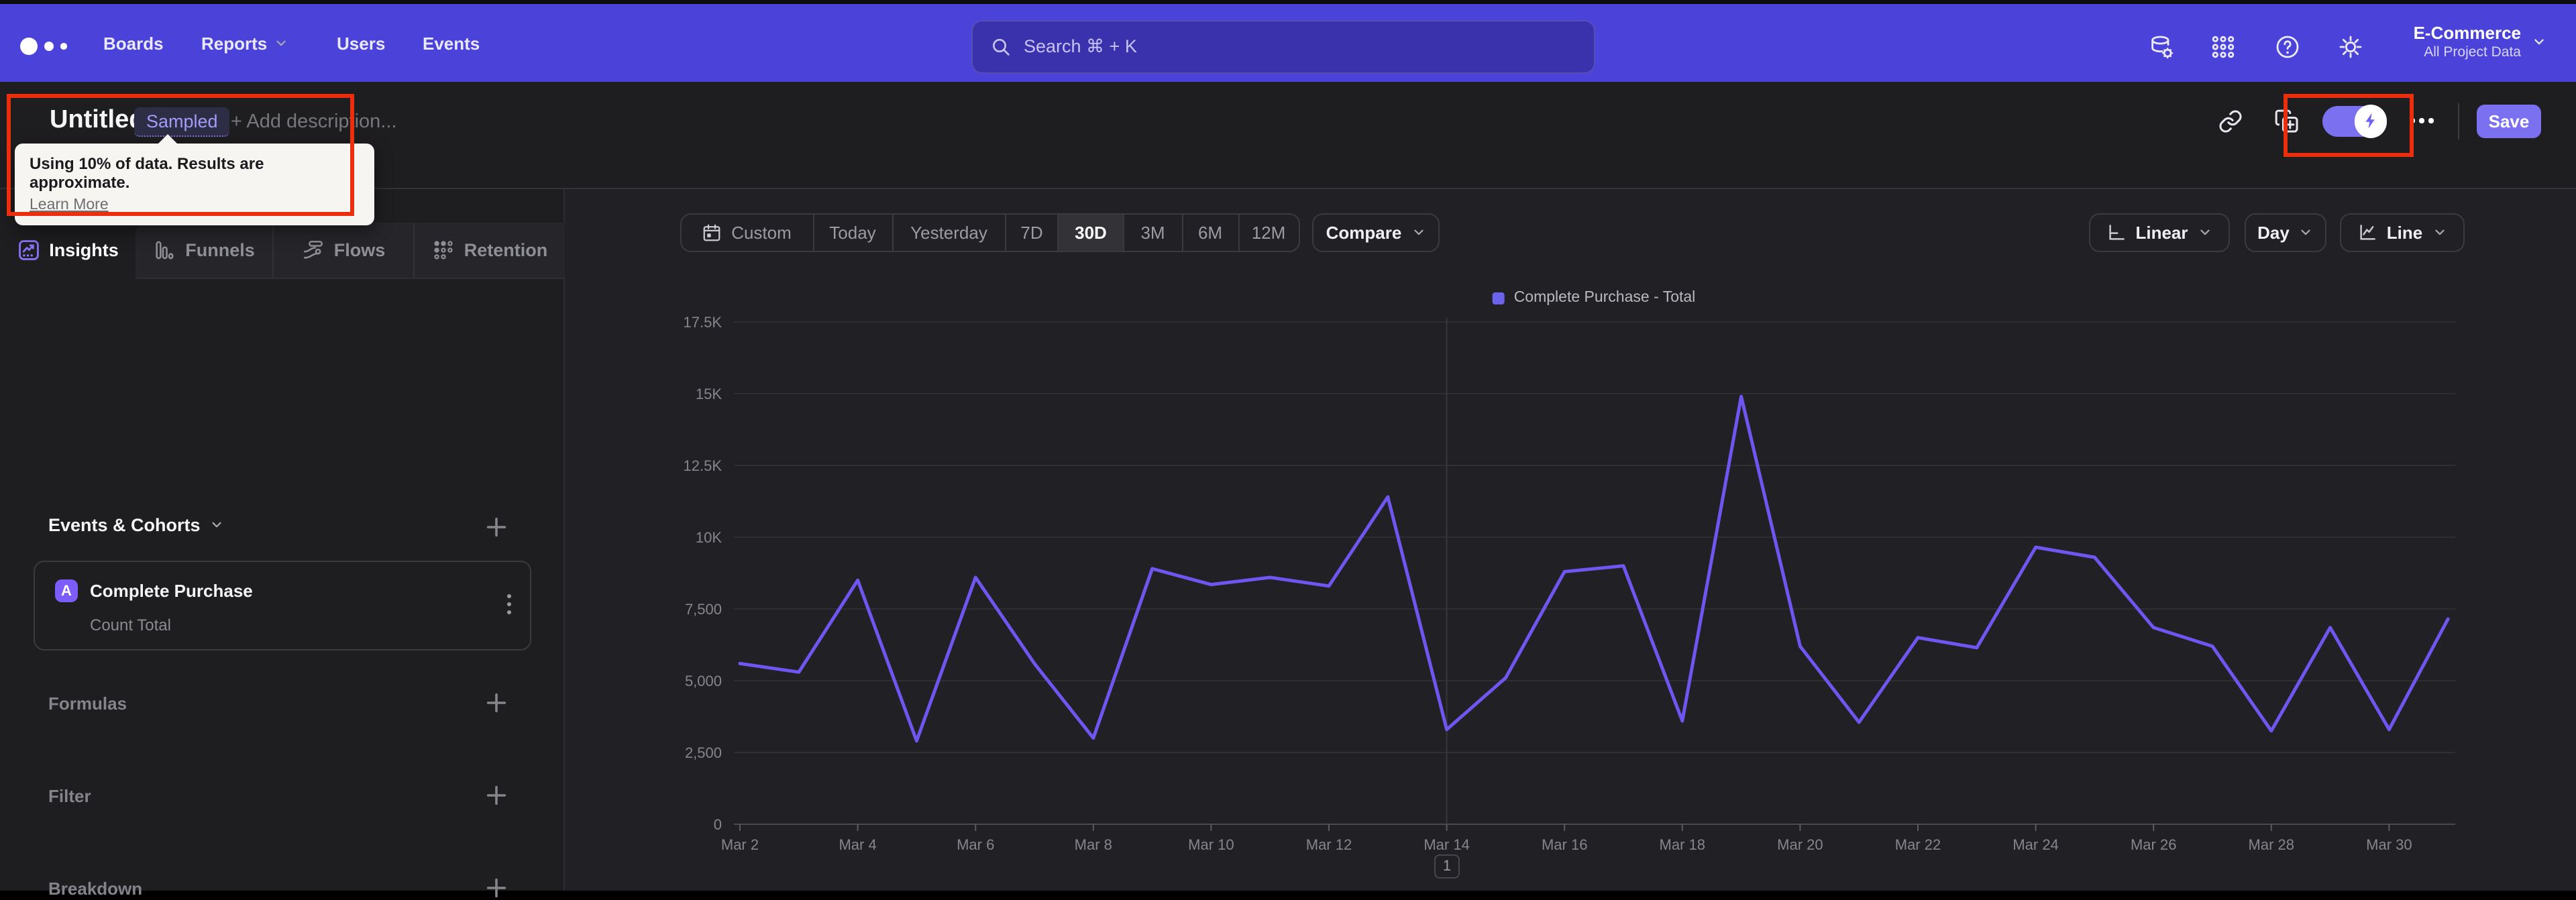  I want to click on tab-funnels-label: Funnels, so click(220, 249).